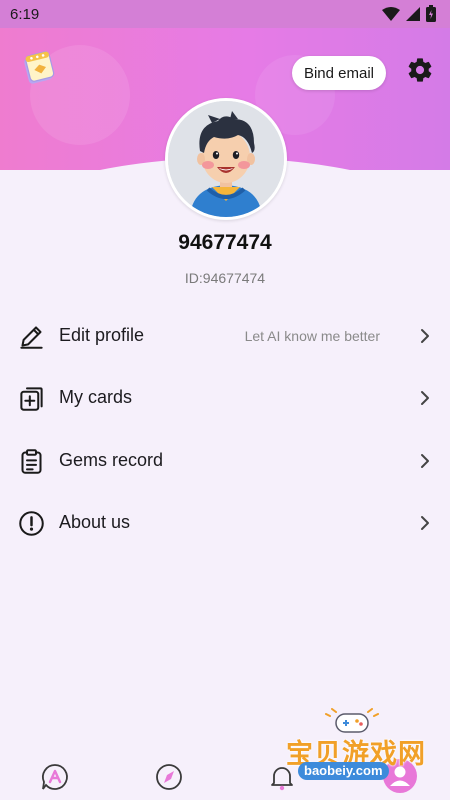 This screenshot has width=450, height=800. What do you see at coordinates (225, 398) in the screenshot?
I see `menu-item-my-cards: My cards` at bounding box center [225, 398].